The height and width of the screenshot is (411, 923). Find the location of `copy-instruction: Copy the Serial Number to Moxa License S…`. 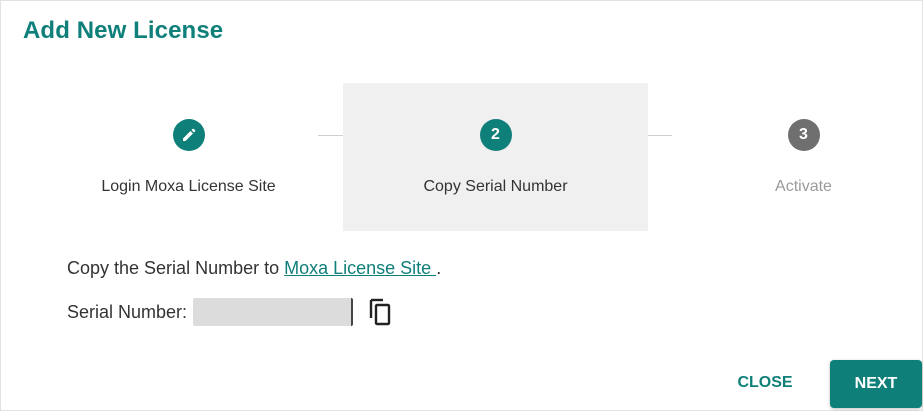

copy-instruction: Copy the Serial Number to Moxa License S… is located at coordinates (254, 268).